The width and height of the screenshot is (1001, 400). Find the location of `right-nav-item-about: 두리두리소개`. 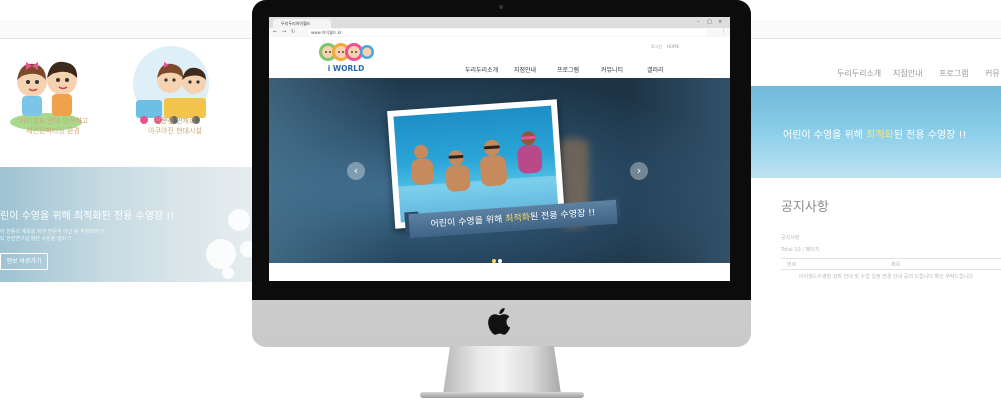

right-nav-item-about: 두리두리소개 is located at coordinates (859, 73).